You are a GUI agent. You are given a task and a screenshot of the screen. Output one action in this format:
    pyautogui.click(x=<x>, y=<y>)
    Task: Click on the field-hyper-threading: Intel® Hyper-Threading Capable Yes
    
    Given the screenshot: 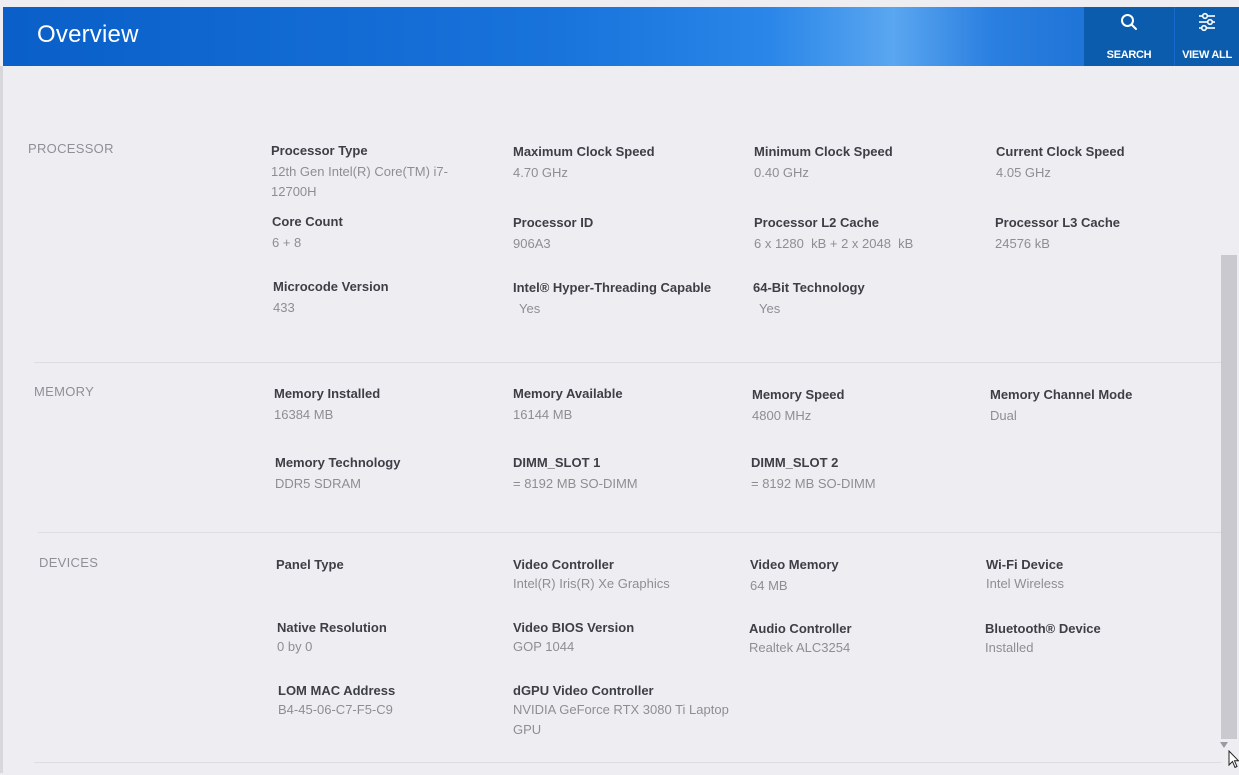 What is the action you would take?
    pyautogui.click(x=628, y=299)
    